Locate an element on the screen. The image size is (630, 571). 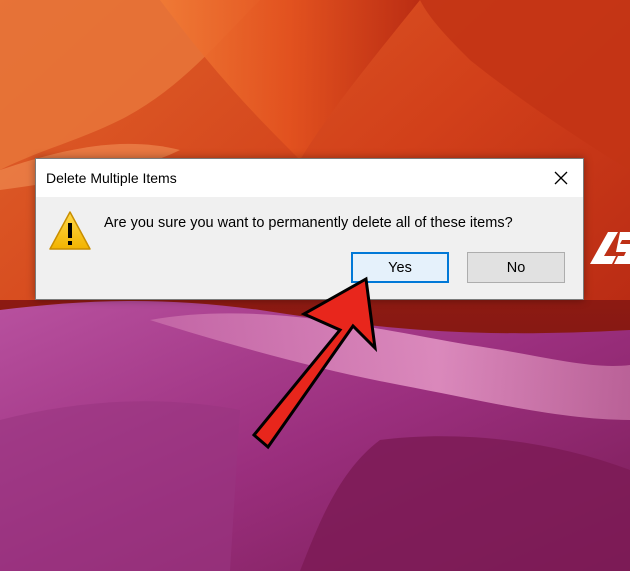
dialog-titlebar: Delete Multiple Items is located at coordinates (309, 178).